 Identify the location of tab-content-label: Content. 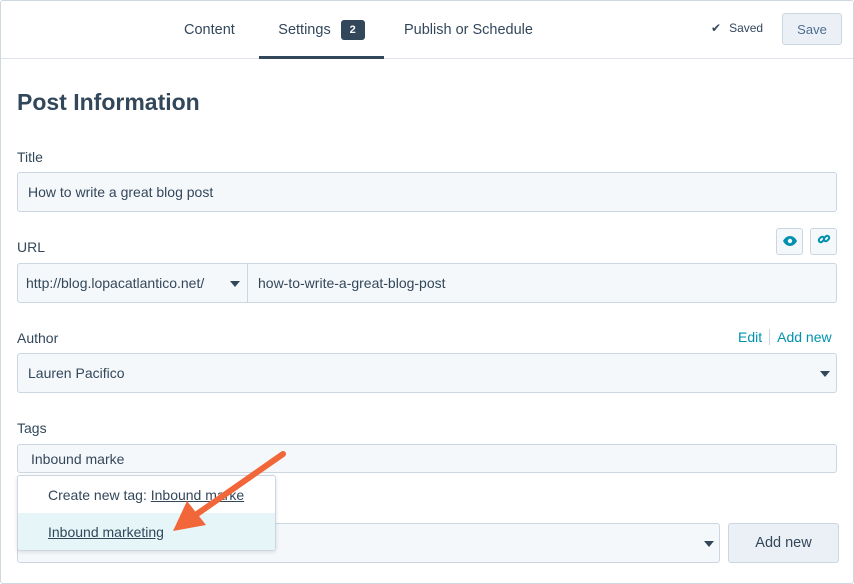
(209, 30).